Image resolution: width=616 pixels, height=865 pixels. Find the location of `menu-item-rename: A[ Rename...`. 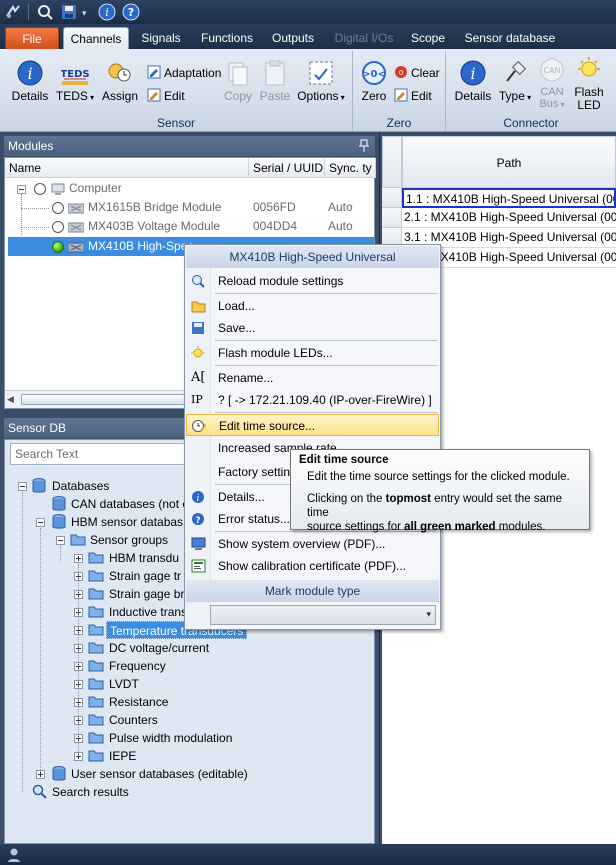

menu-item-rename: A[ Rename... is located at coordinates (312, 378).